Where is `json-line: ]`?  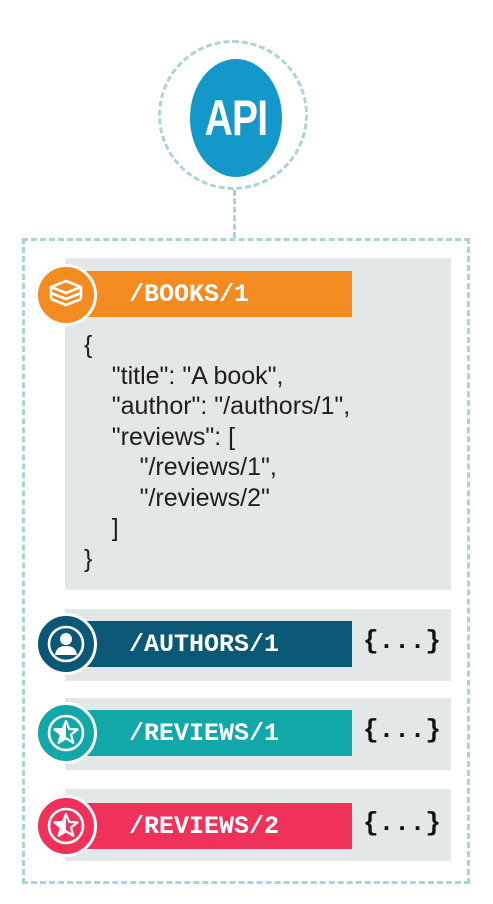 json-line: ] is located at coordinates (101, 528).